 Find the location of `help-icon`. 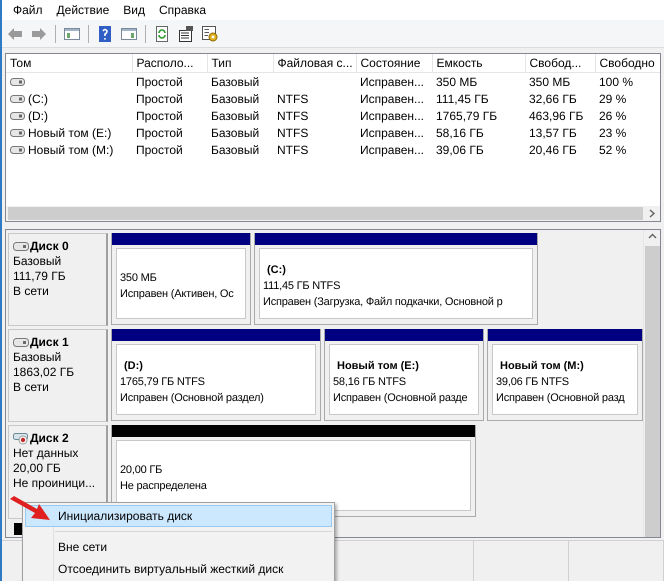

help-icon is located at coordinates (105, 33).